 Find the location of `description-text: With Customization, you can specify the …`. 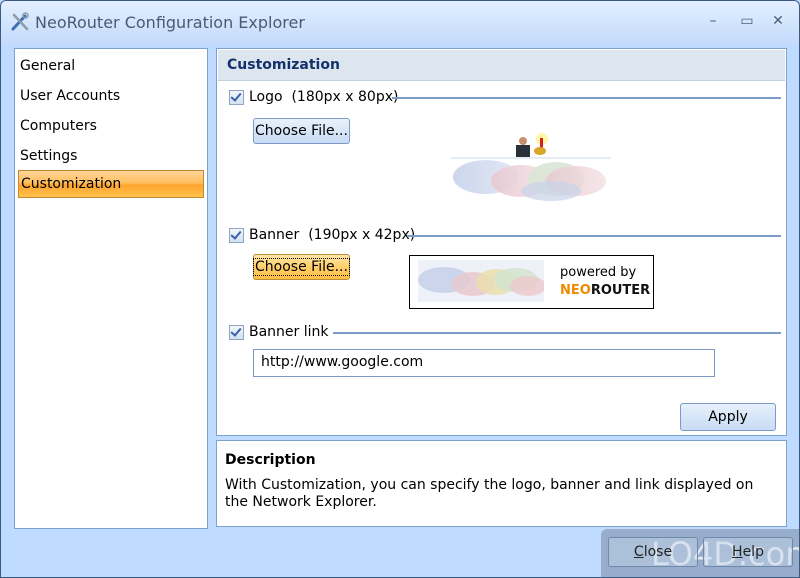

description-text: With Customization, you can specify the … is located at coordinates (489, 493).